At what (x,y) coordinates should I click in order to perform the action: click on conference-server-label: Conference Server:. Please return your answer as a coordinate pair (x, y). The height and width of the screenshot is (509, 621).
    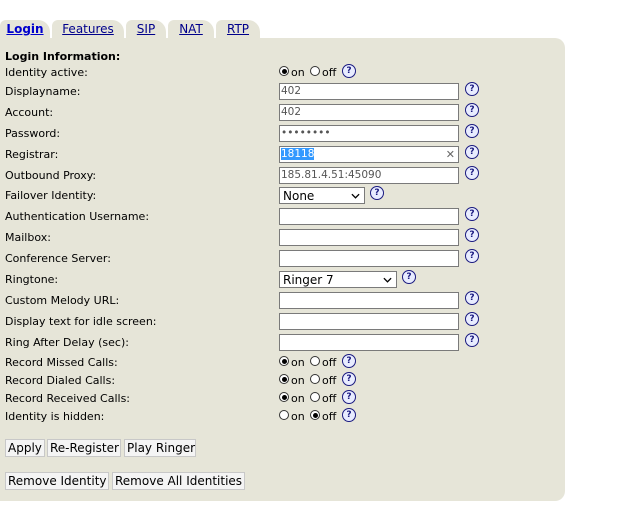
    Looking at the image, I should click on (58, 258).